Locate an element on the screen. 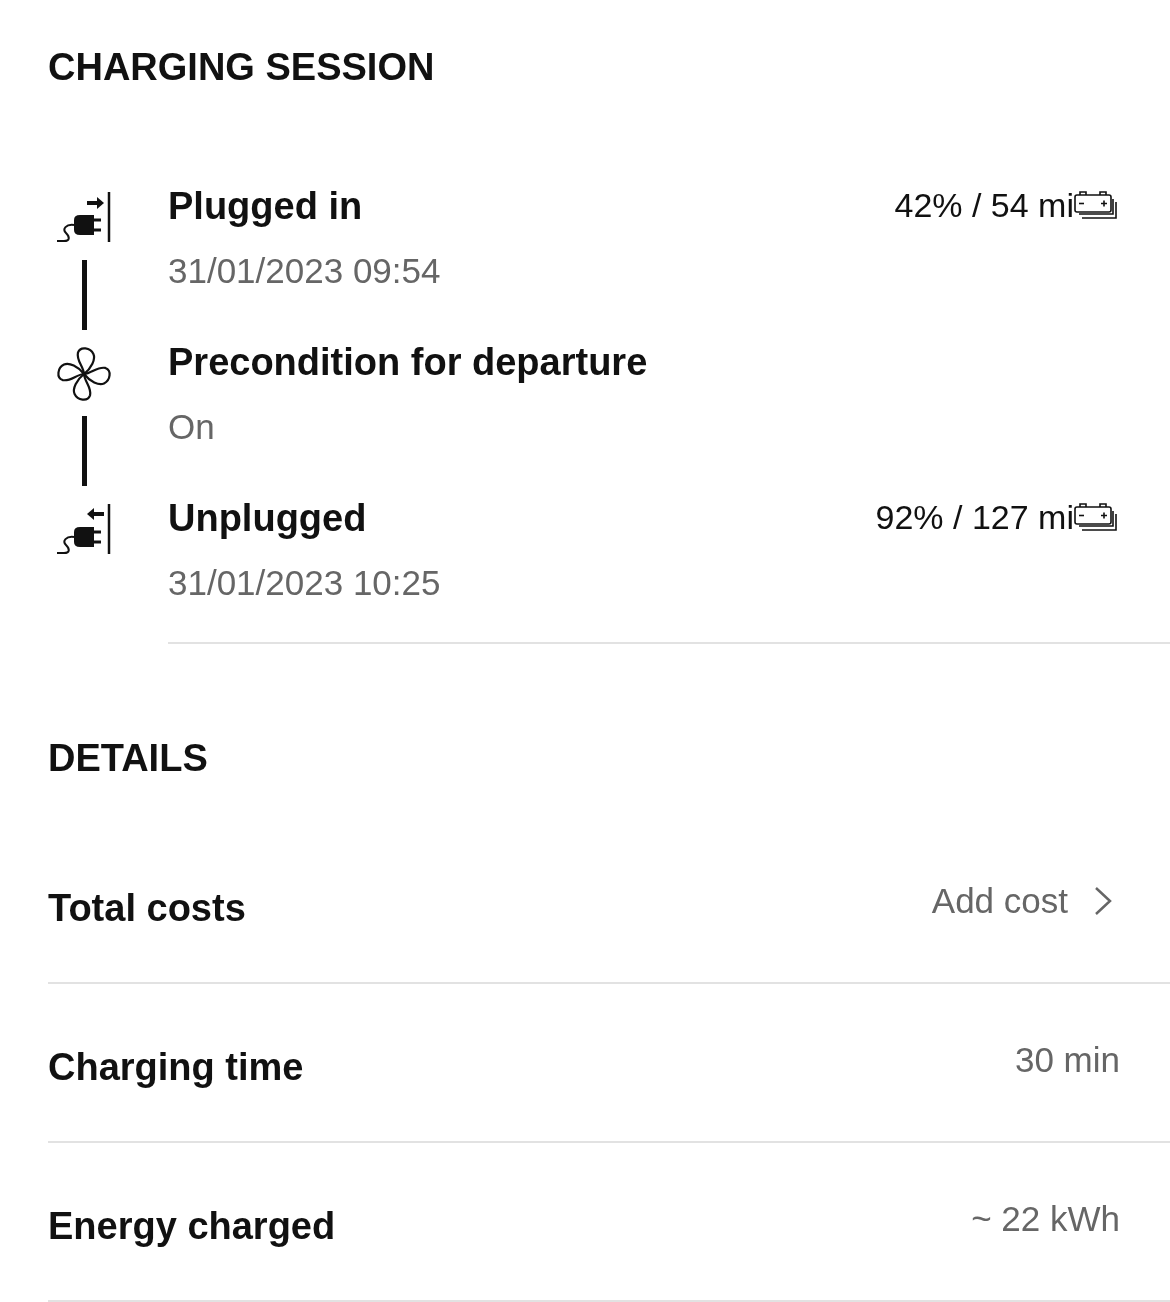 This screenshot has height=1302, width=1170. battery-reading: 92% / 127 mi is located at coordinates (974, 517).